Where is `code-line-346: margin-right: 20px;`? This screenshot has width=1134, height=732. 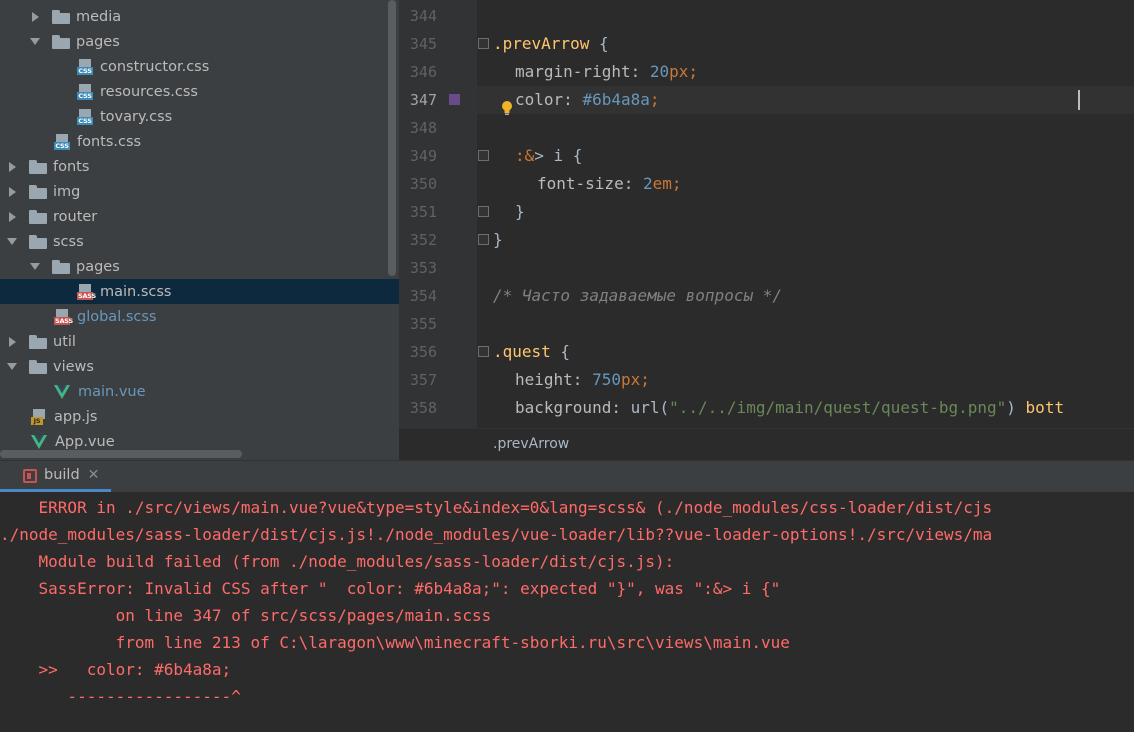
code-line-346: margin-right: 20px; is located at coordinates (607, 71).